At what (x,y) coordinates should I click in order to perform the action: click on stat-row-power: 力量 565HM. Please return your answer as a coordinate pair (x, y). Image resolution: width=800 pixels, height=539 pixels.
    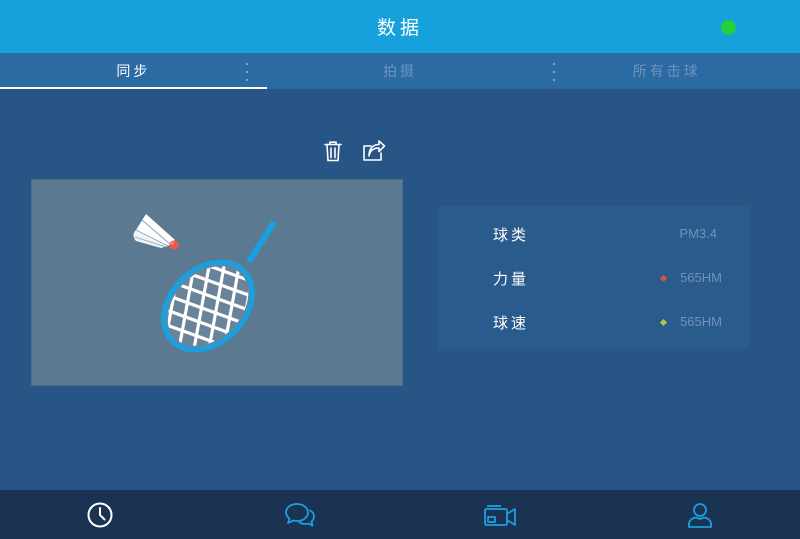
    Looking at the image, I should click on (593, 279).